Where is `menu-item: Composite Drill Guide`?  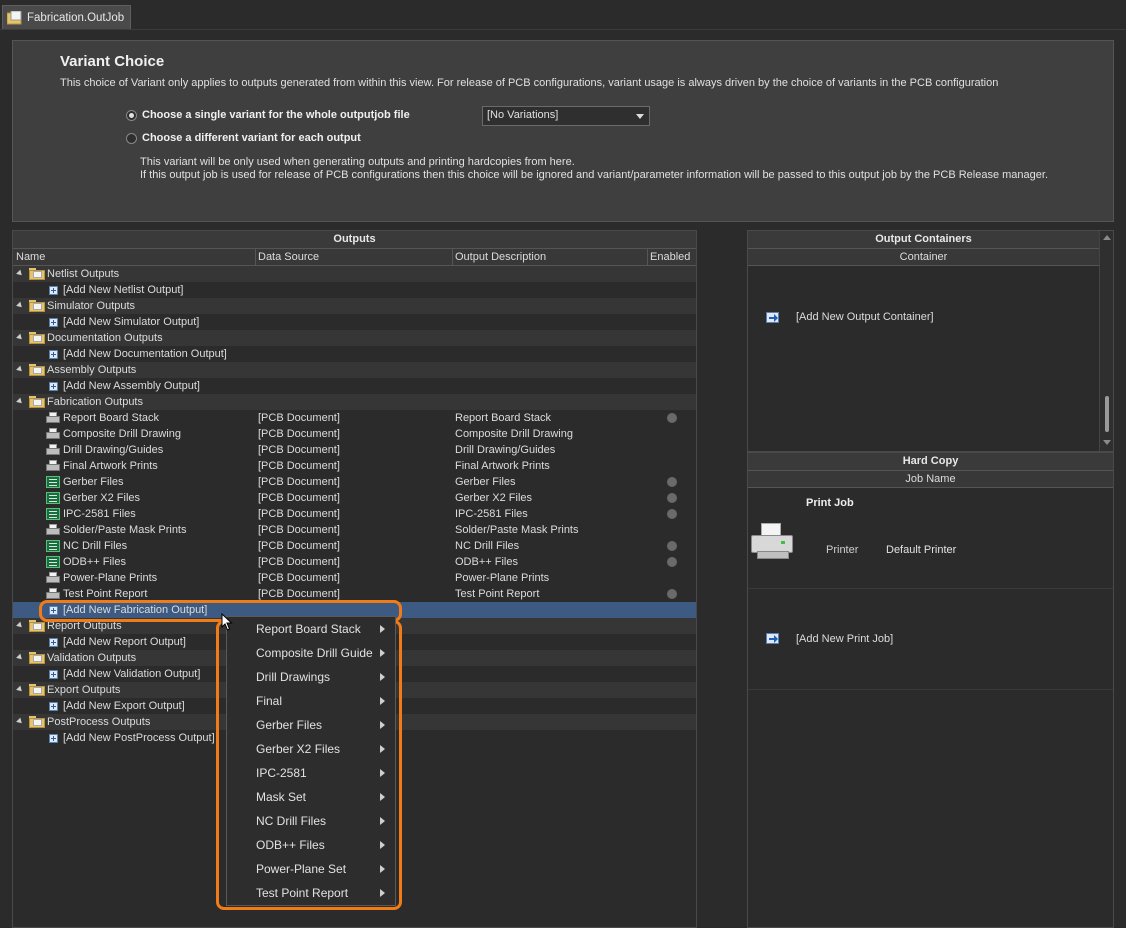
menu-item: Composite Drill Guide is located at coordinates (311, 653).